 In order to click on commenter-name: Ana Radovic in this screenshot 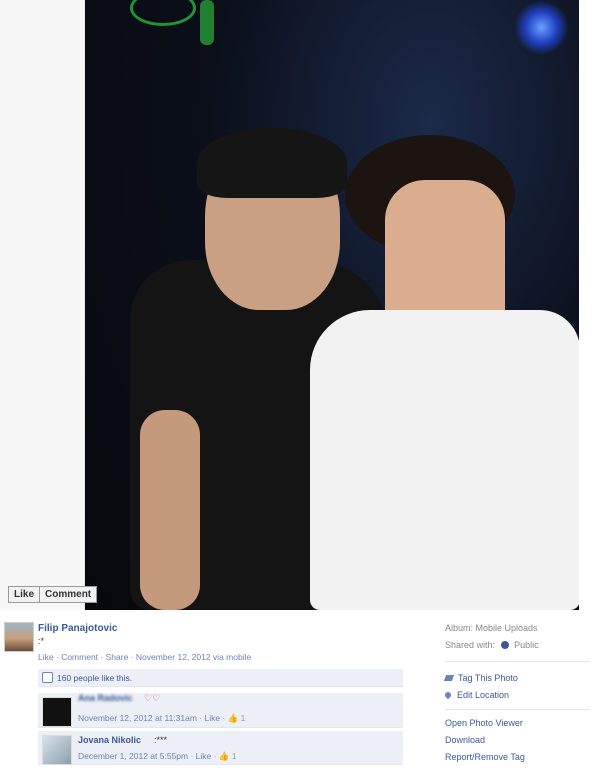, I will do `click(105, 698)`.